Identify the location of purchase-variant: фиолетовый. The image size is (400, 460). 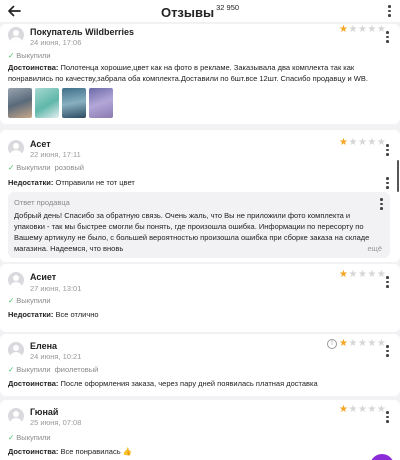
(76, 369).